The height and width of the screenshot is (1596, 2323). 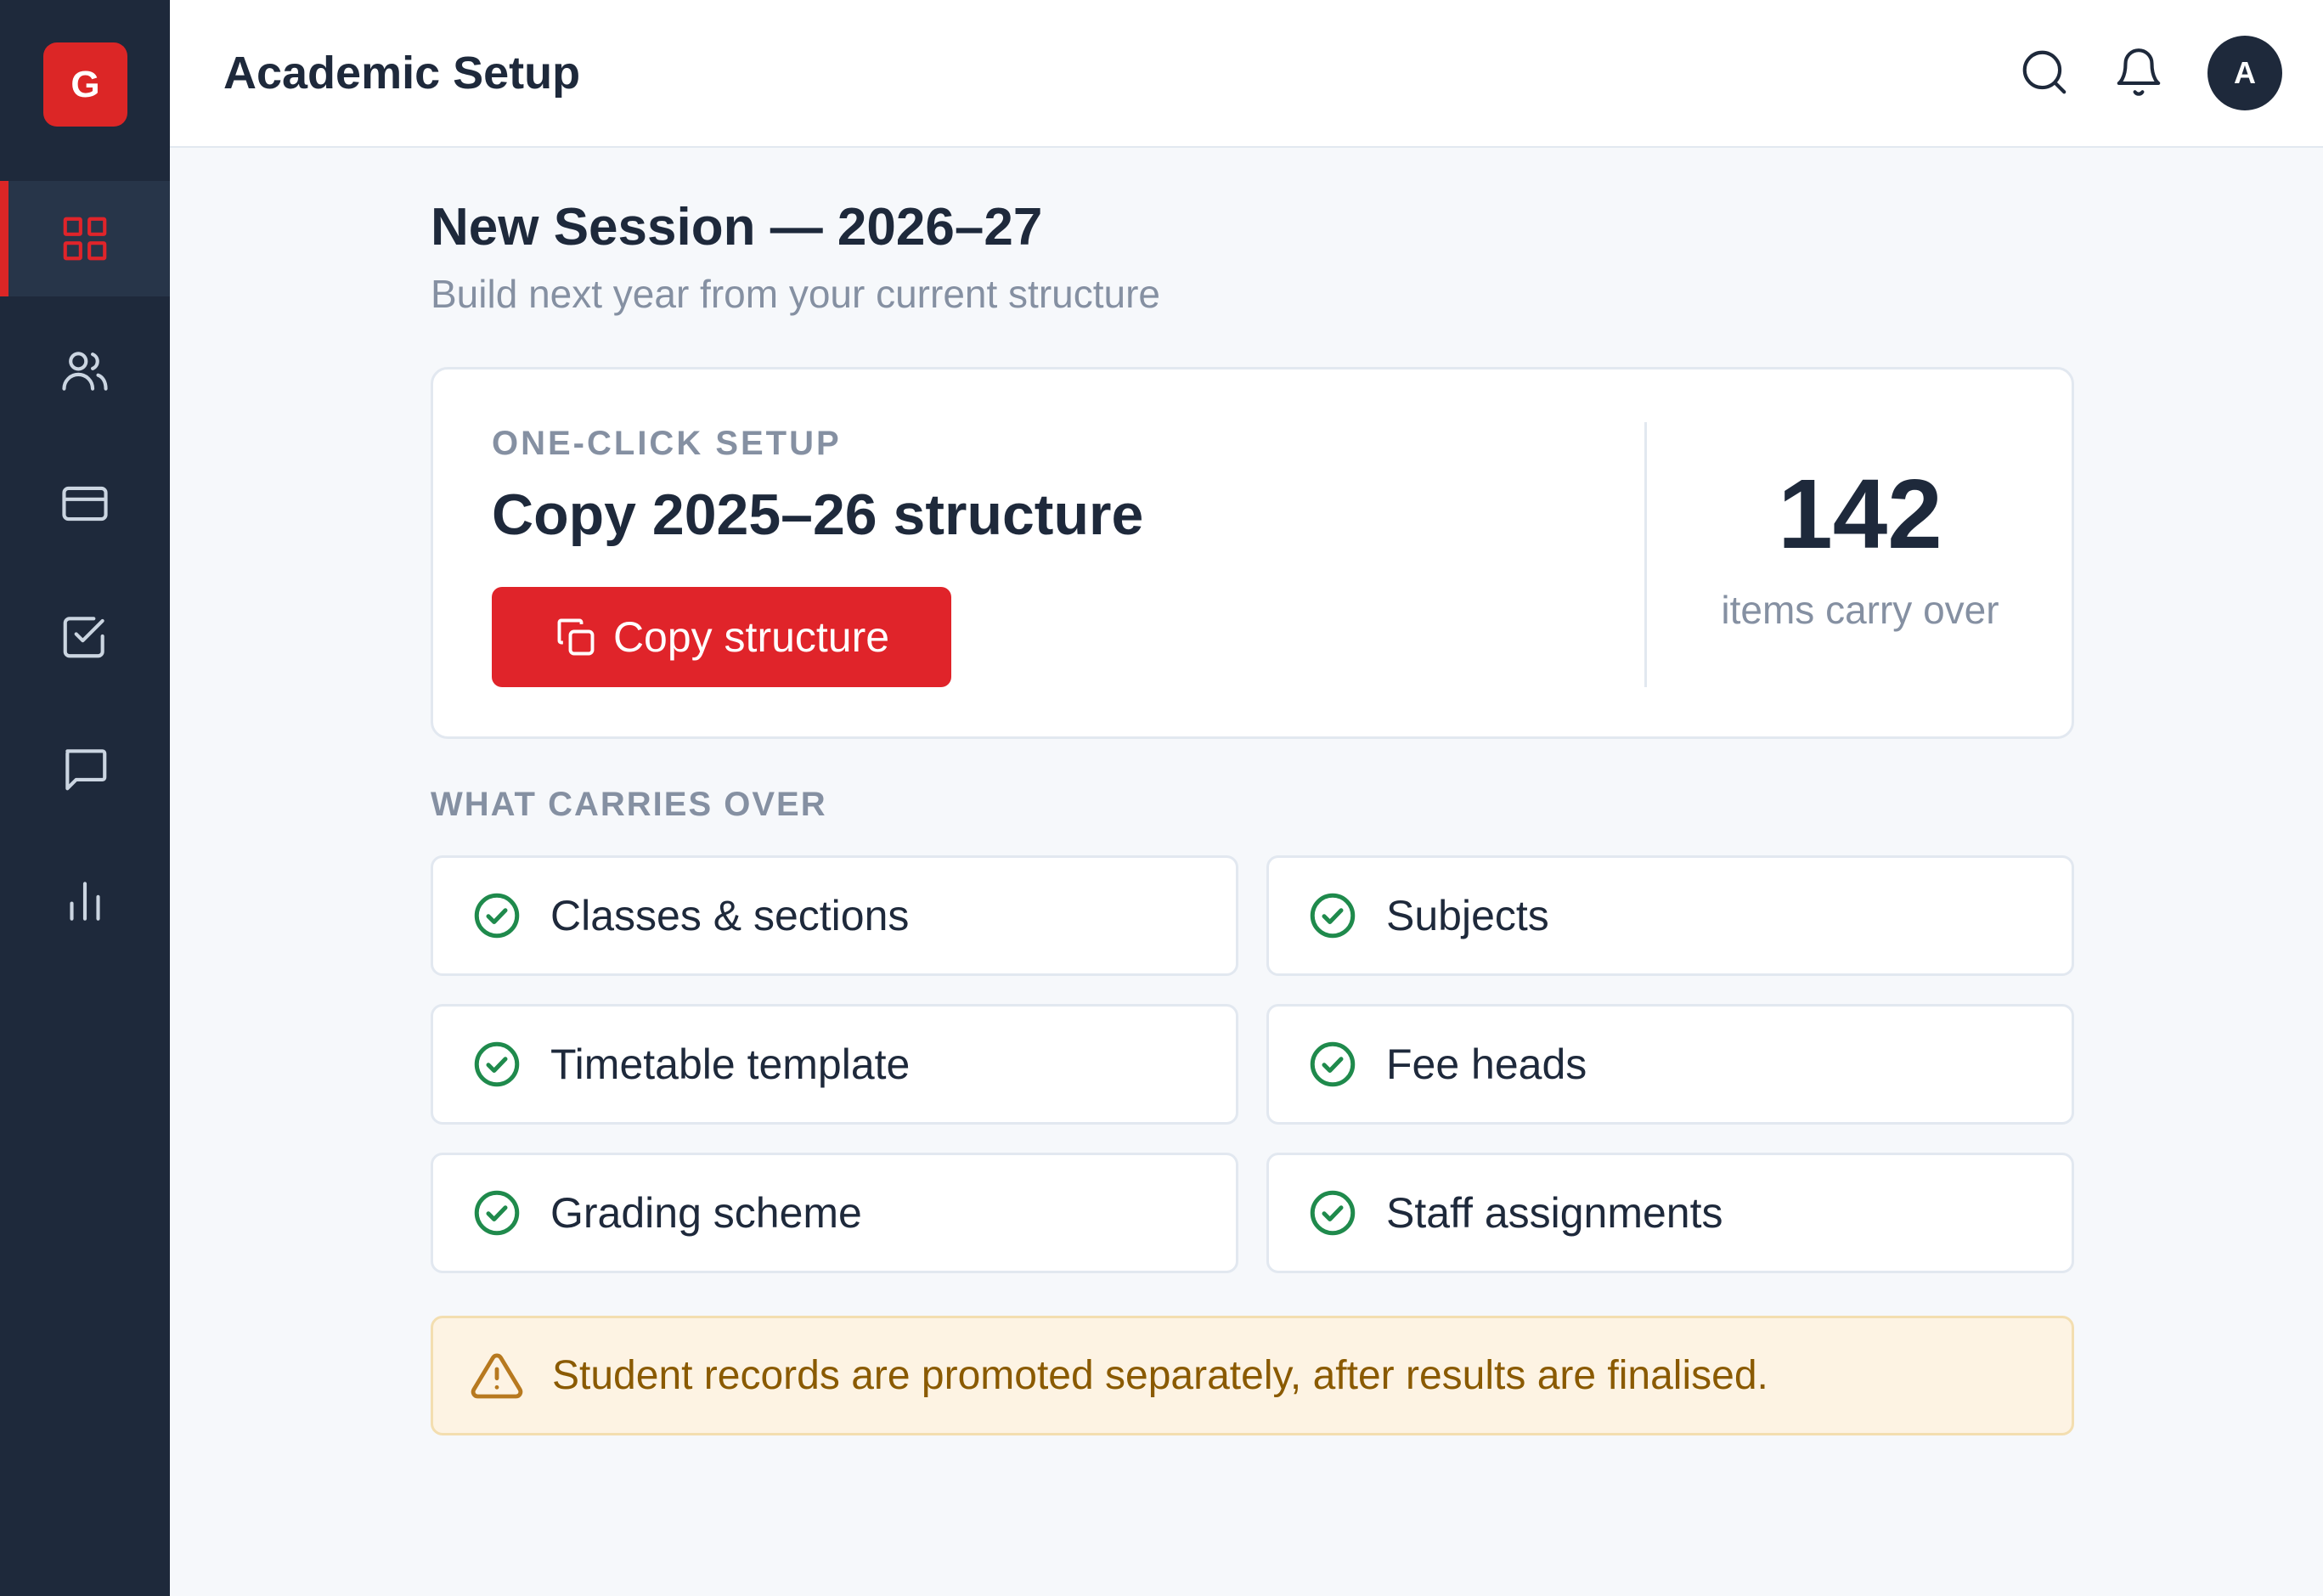 I want to click on card-divider, so click(x=1645, y=555).